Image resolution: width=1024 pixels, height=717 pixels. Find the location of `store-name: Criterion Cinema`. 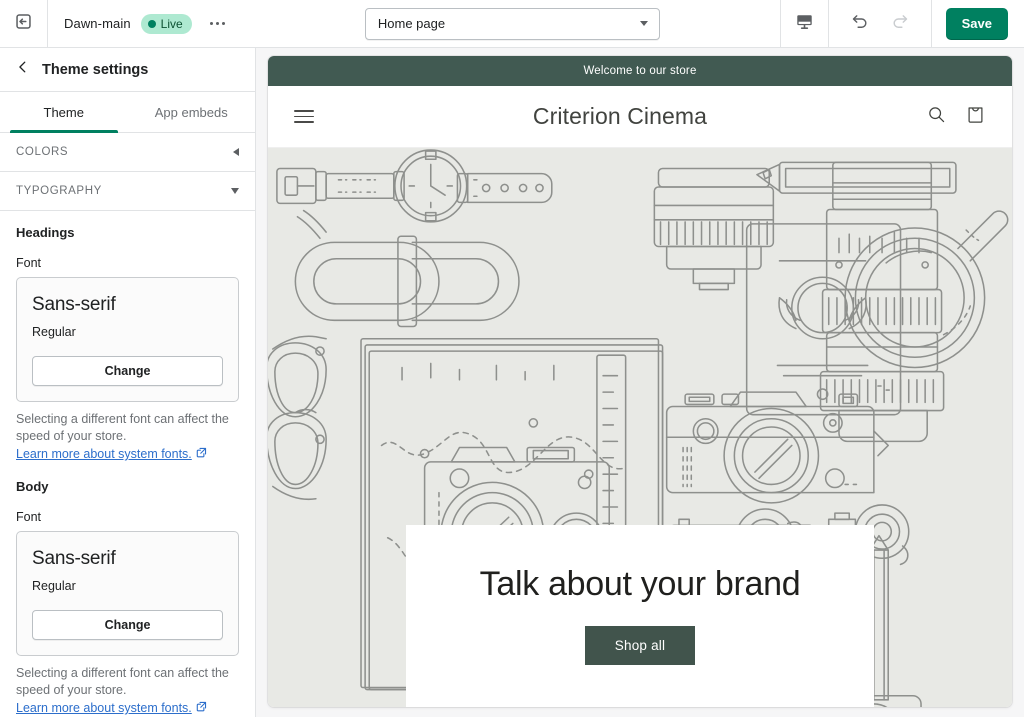

store-name: Criterion Cinema is located at coordinates (620, 116).